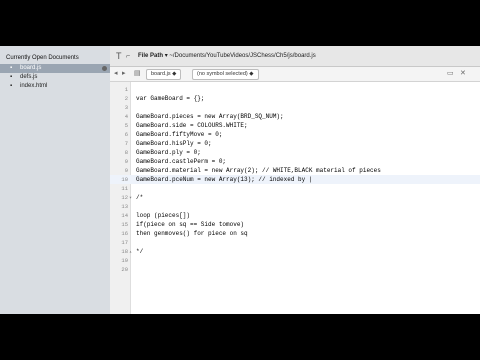 This screenshot has width=480, height=360. I want to click on code-text: GameBoard.side = COLOURS.WHITE;, so click(192, 125).